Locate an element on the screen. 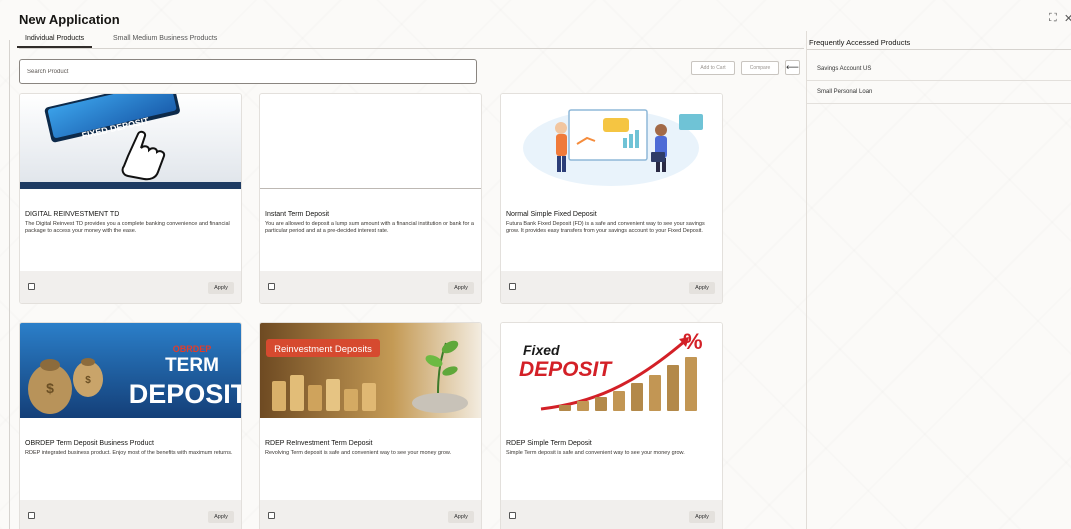  image-caption-2: DEPOSIT is located at coordinates (566, 369).